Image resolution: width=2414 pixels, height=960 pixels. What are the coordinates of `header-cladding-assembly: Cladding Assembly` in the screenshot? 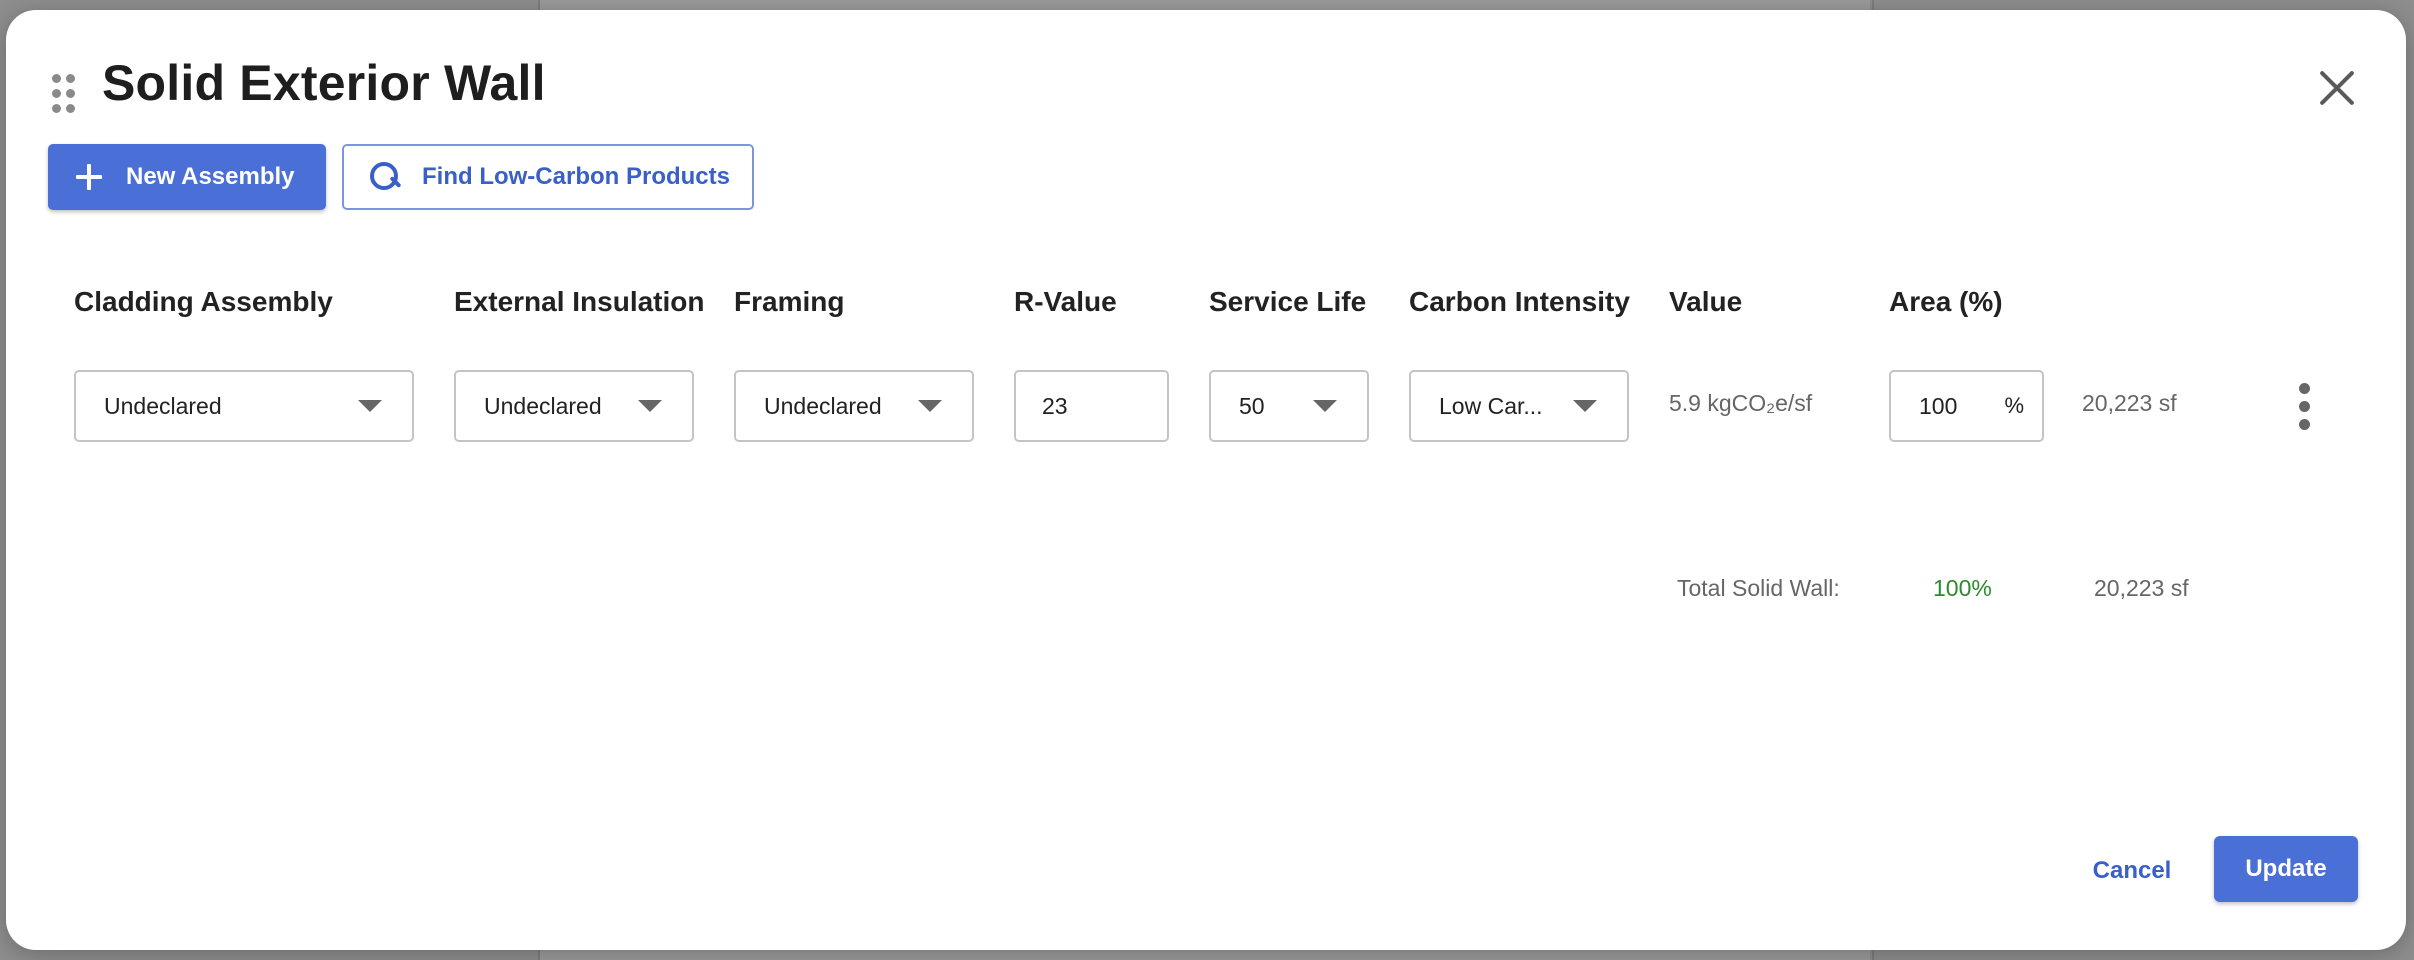 It's located at (203, 301).